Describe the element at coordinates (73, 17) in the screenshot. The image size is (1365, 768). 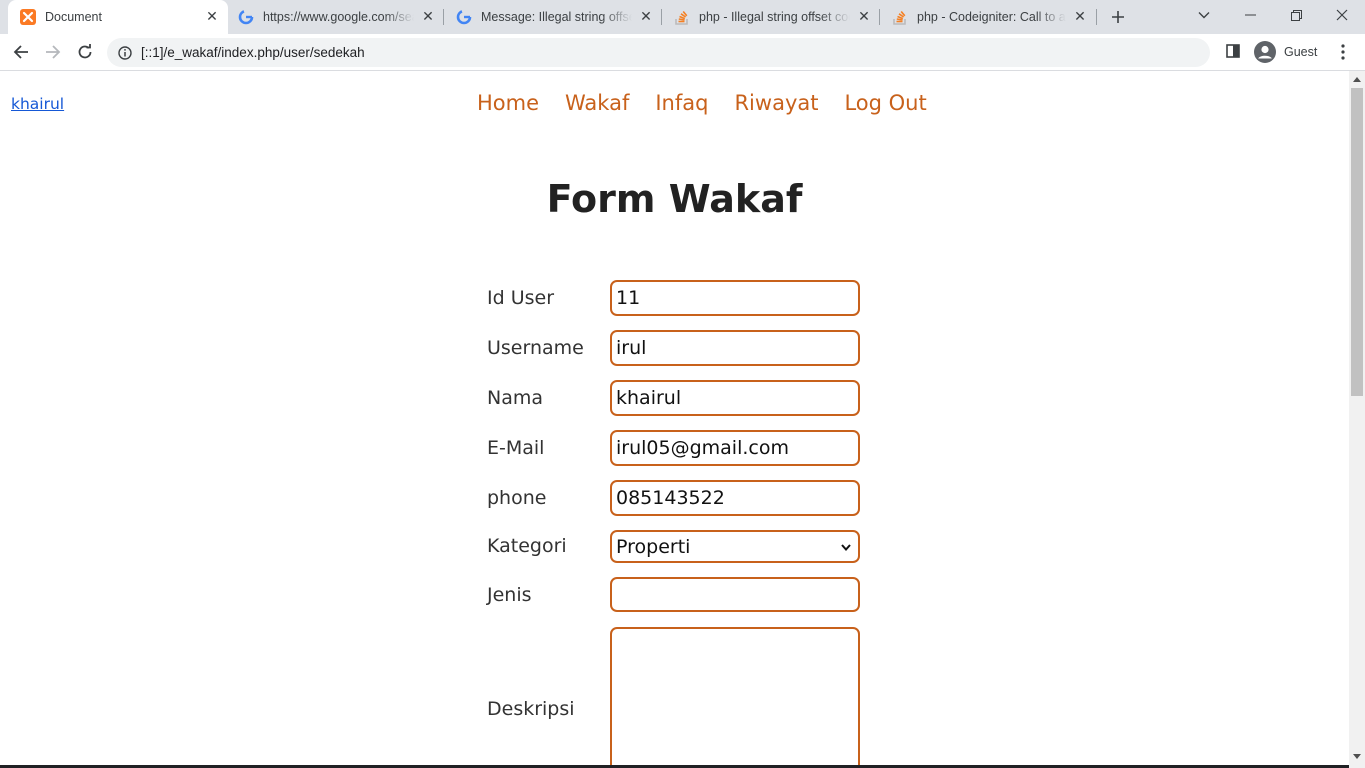
I see `tab-title: Document` at that location.